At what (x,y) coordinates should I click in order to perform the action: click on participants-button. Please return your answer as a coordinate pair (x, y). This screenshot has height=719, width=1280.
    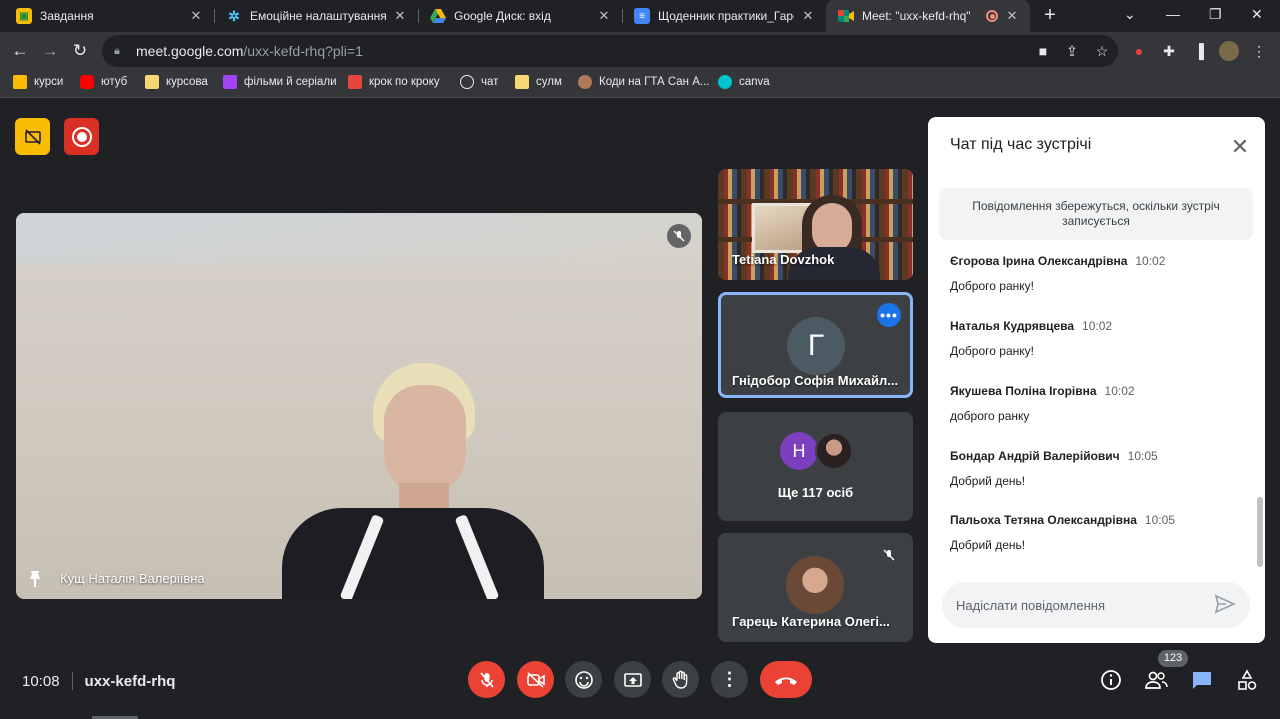
    Looking at the image, I should click on (1156, 680).